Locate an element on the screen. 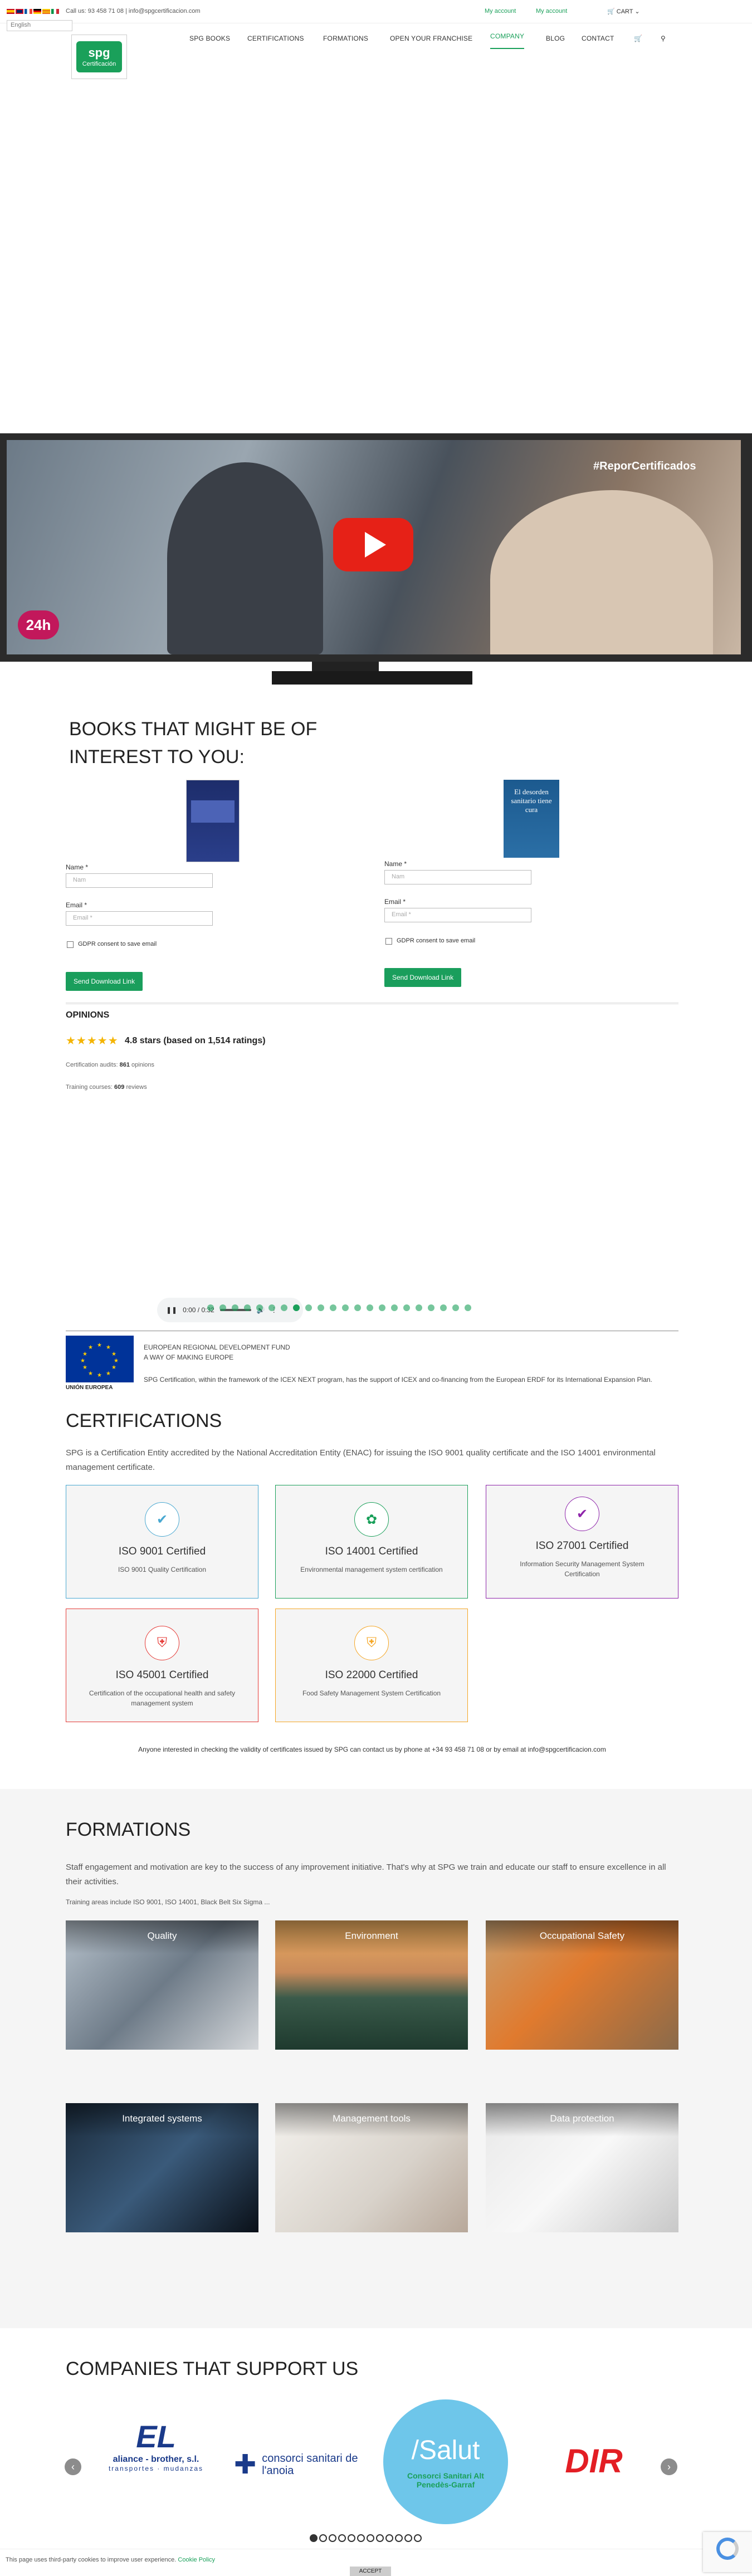  cart-button: 🛒 CART ⌄ is located at coordinates (623, 12).